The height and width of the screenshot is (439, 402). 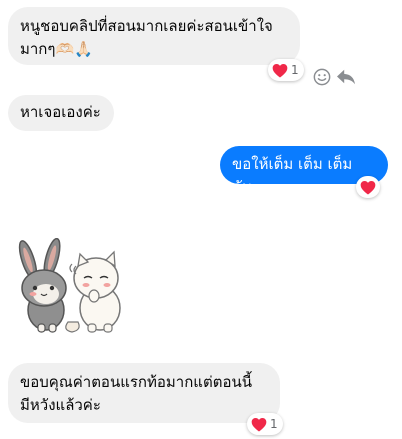 What do you see at coordinates (61, 113) in the screenshot?
I see `message-bubble-incoming: หาเจอเองค่ะ` at bounding box center [61, 113].